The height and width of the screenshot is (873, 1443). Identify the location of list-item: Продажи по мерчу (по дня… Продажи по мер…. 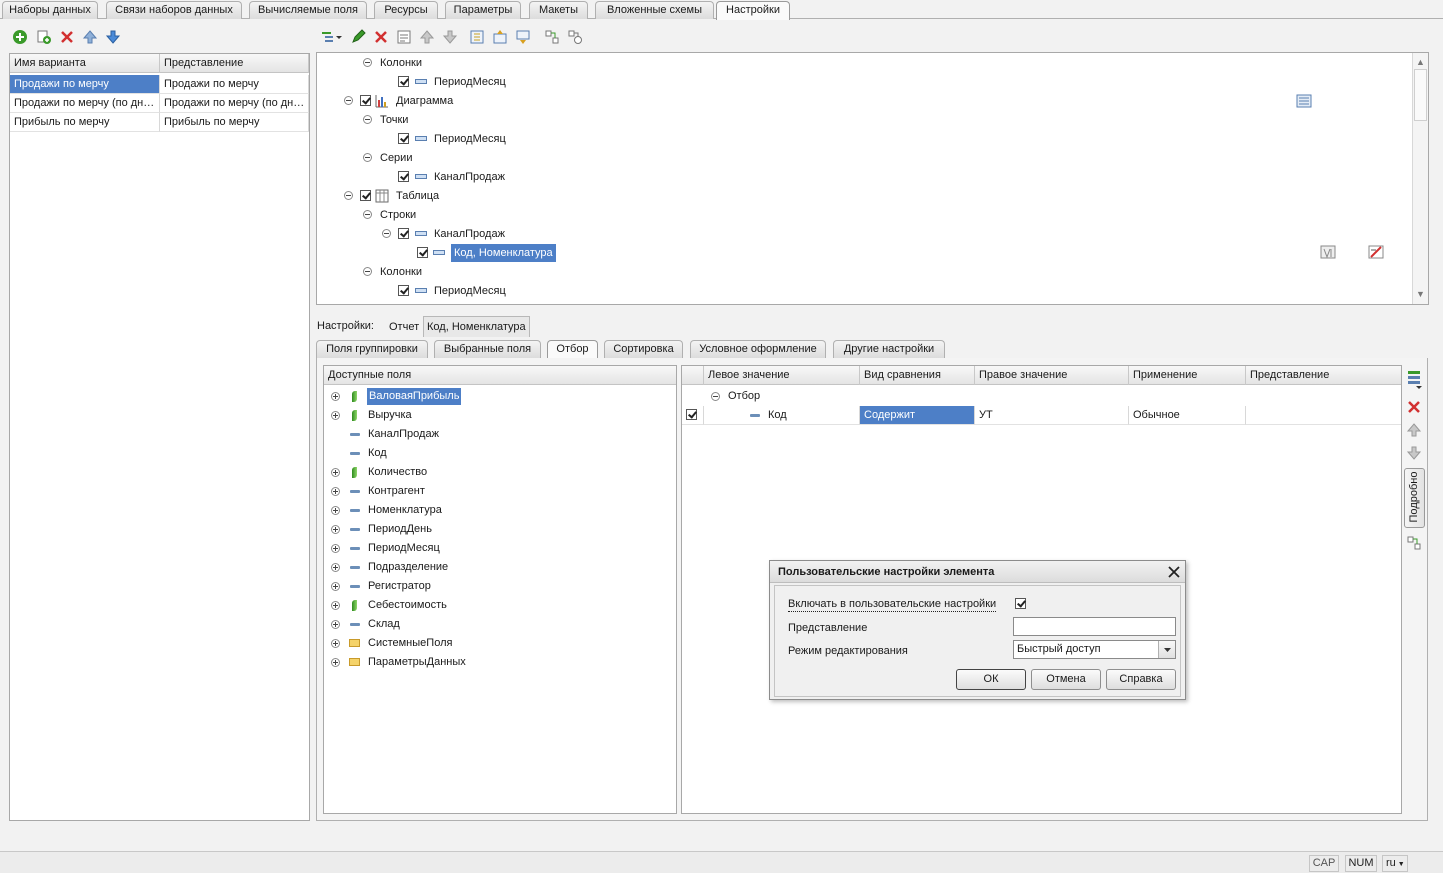
(159, 103).